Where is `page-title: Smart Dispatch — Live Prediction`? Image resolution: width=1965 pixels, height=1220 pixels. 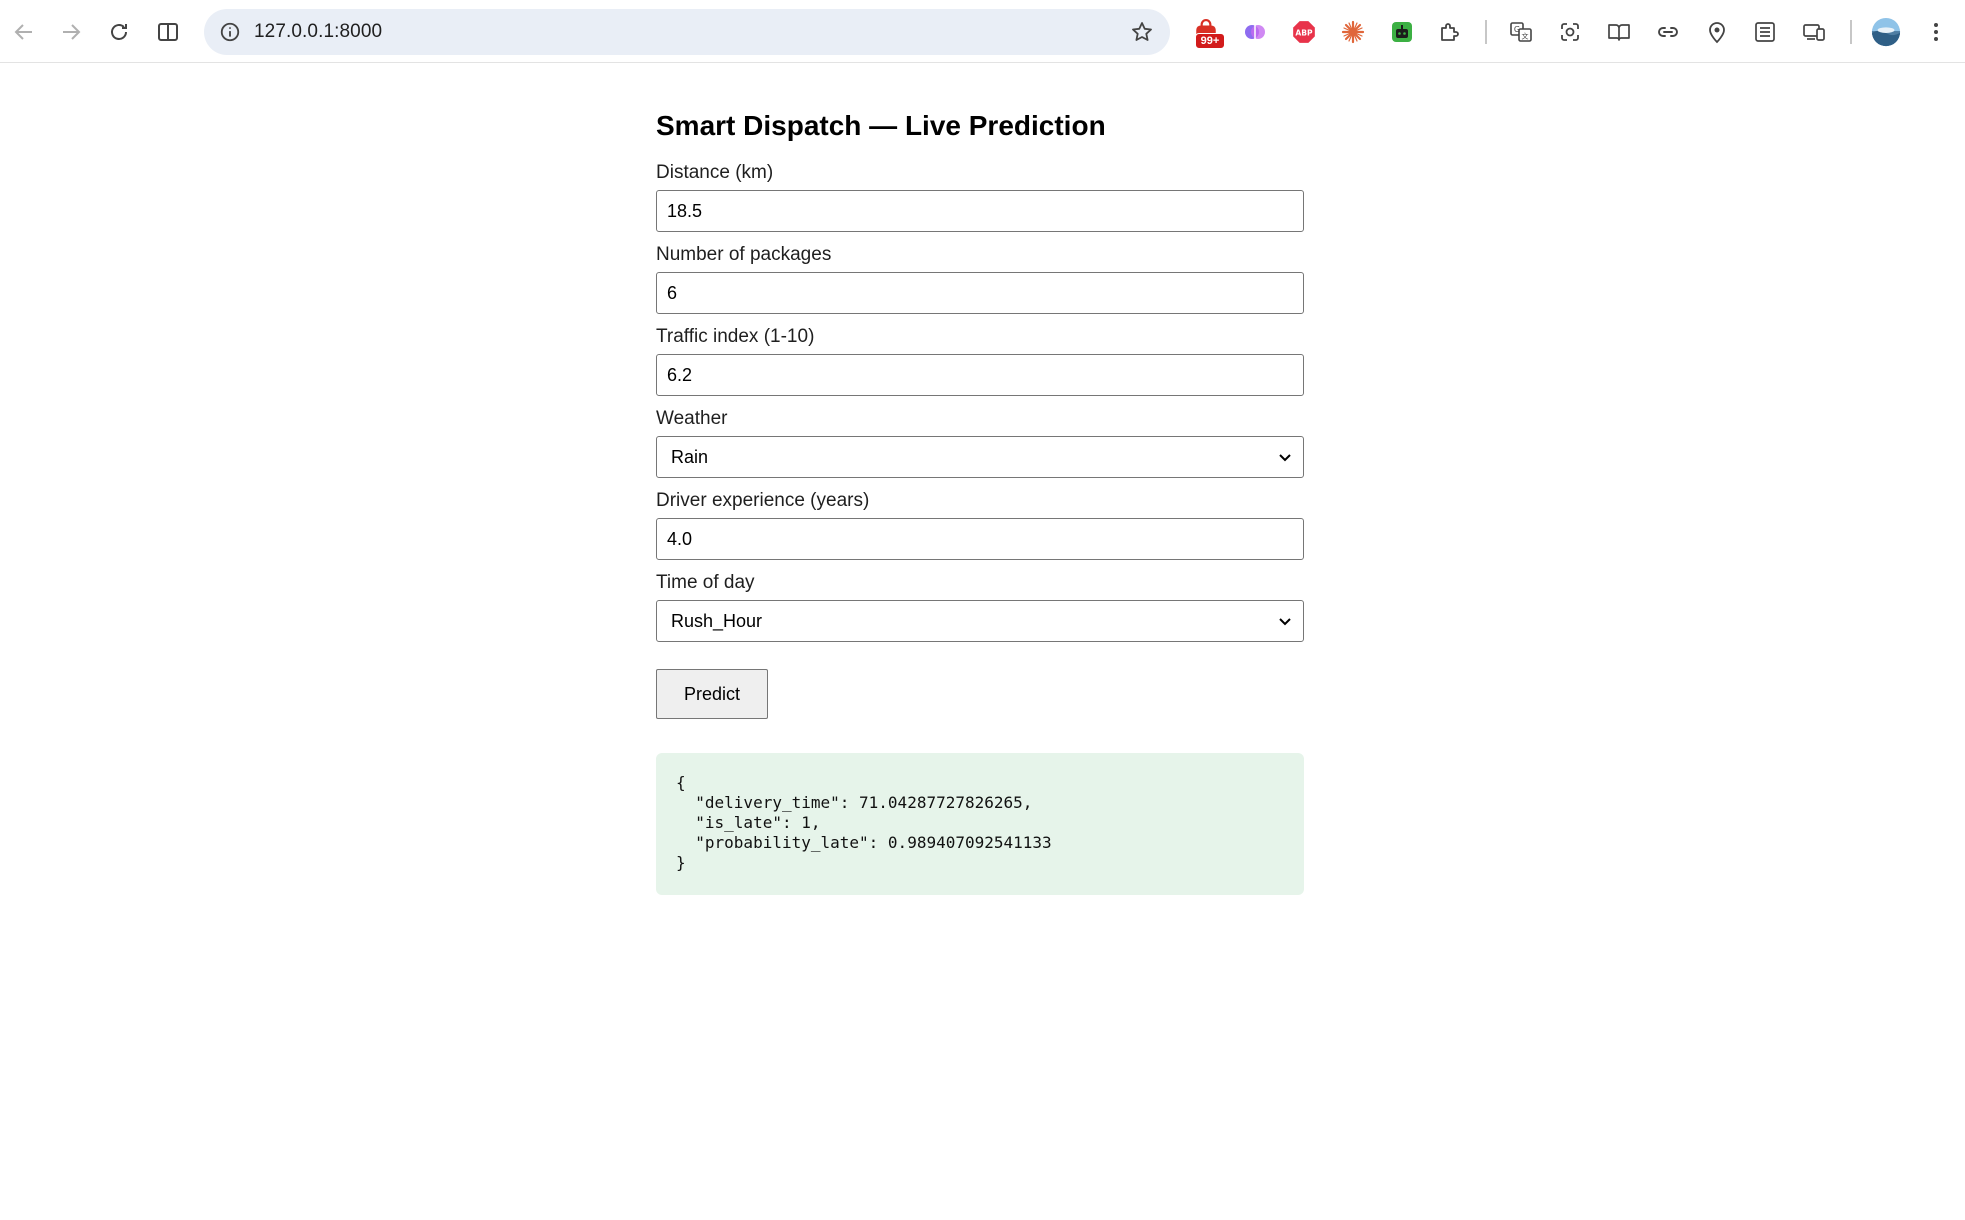
page-title: Smart Dispatch — Live Prediction is located at coordinates (881, 125).